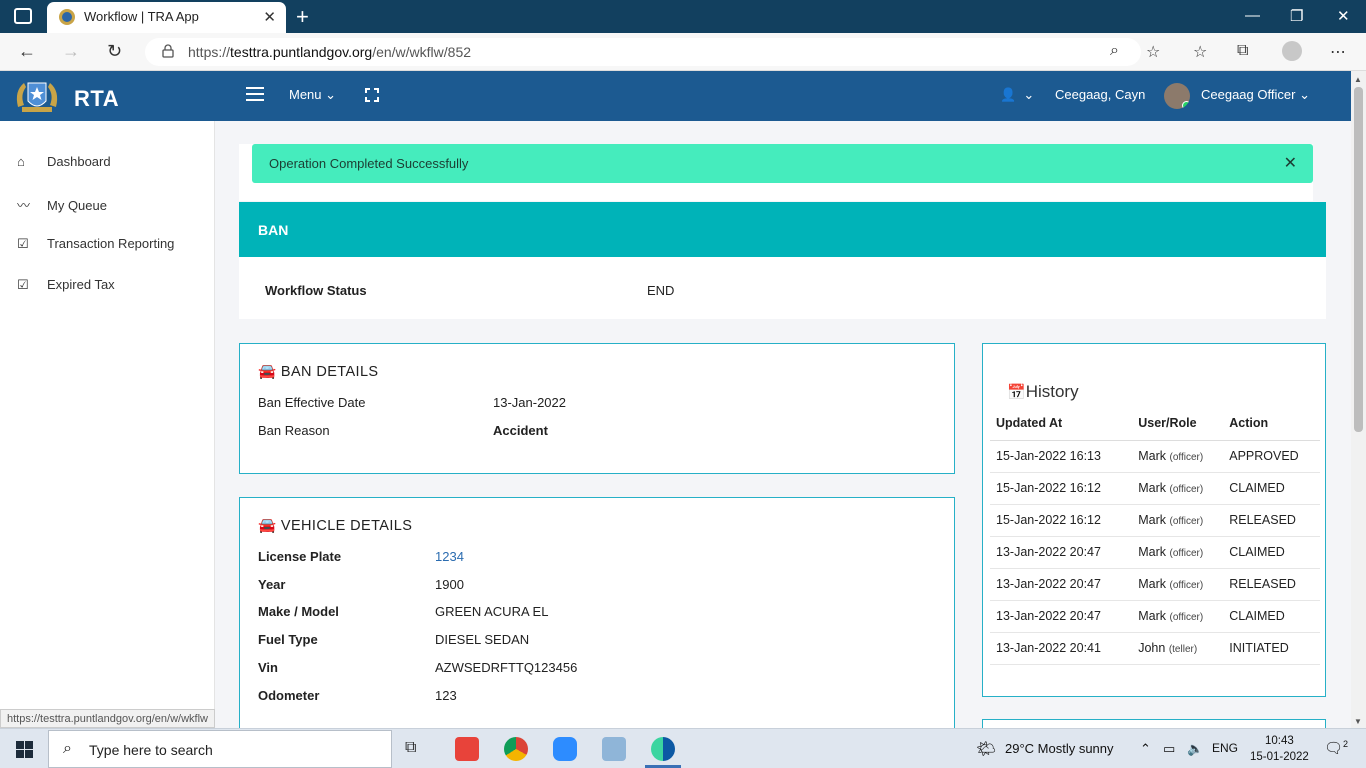 The width and height of the screenshot is (1366, 768). I want to click on next-panel-edge, so click(1154, 723).